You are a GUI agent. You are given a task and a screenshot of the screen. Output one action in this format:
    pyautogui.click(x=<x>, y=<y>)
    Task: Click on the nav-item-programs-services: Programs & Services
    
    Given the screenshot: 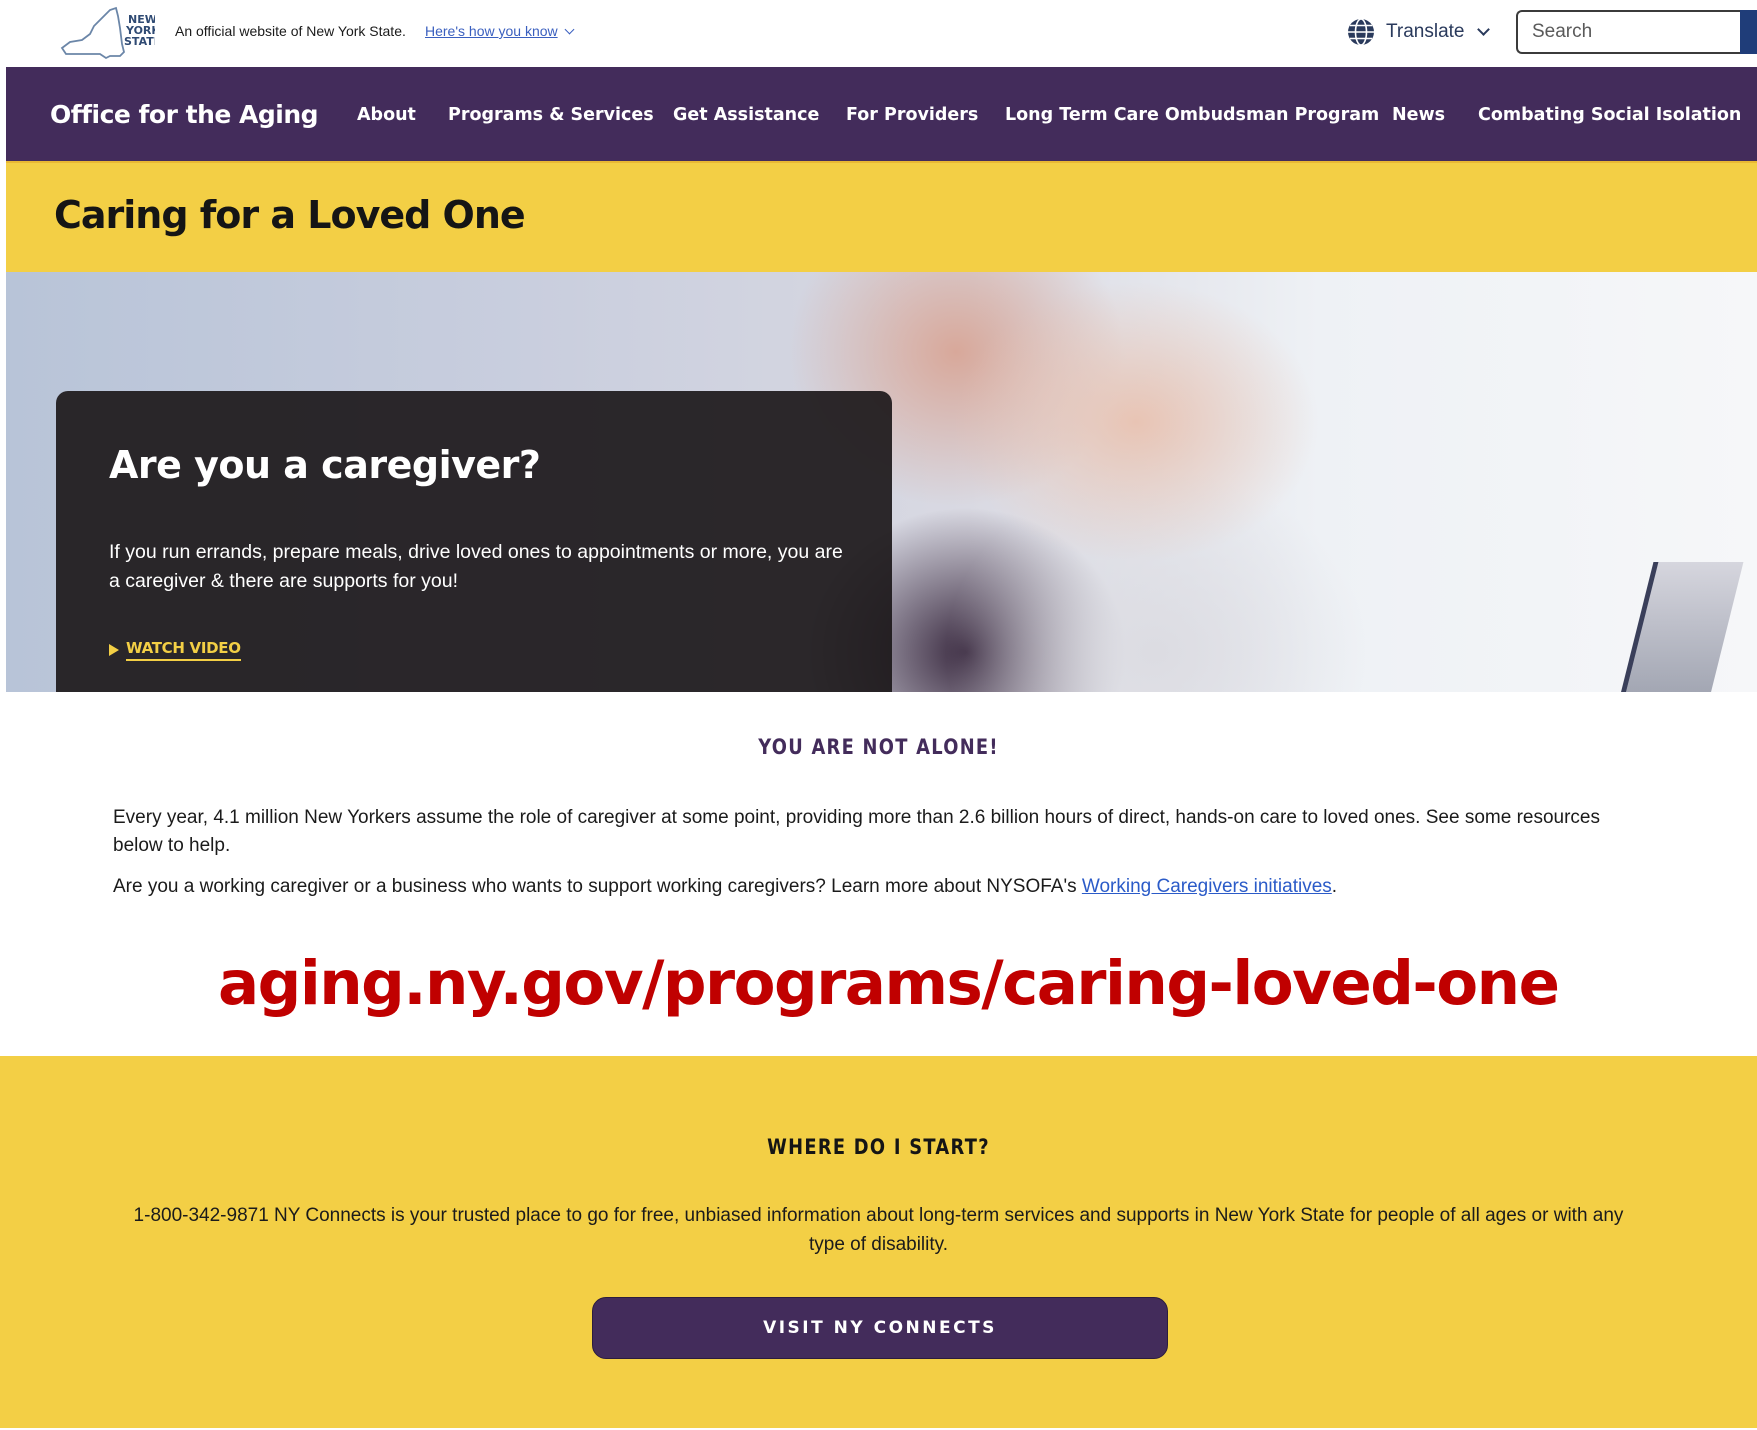 What is the action you would take?
    pyautogui.click(x=551, y=115)
    